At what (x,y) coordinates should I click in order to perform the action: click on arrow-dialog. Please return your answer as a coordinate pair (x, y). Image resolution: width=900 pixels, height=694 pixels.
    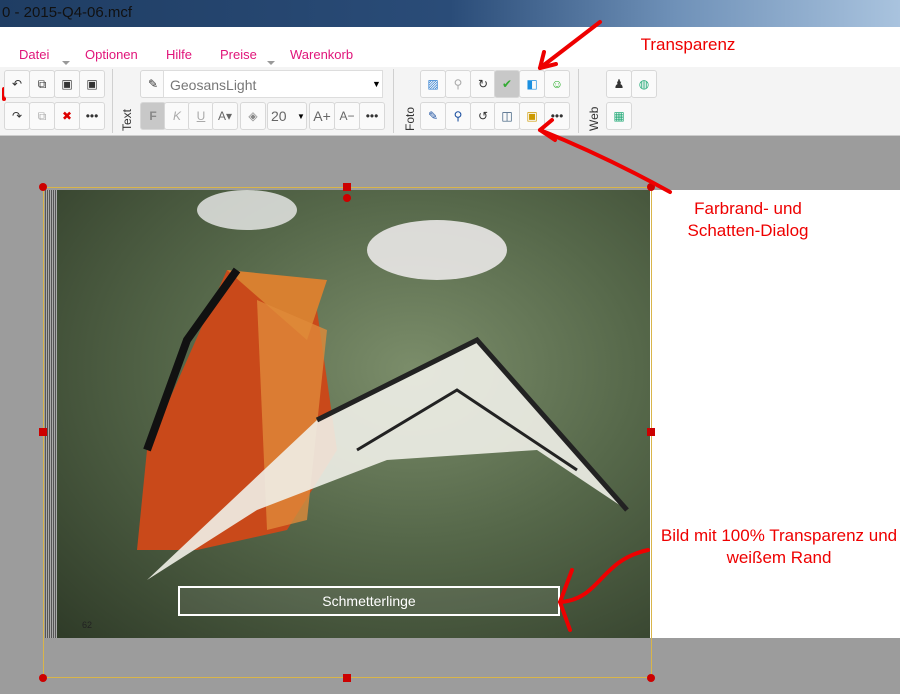
    Looking at the image, I should click on (605, 161).